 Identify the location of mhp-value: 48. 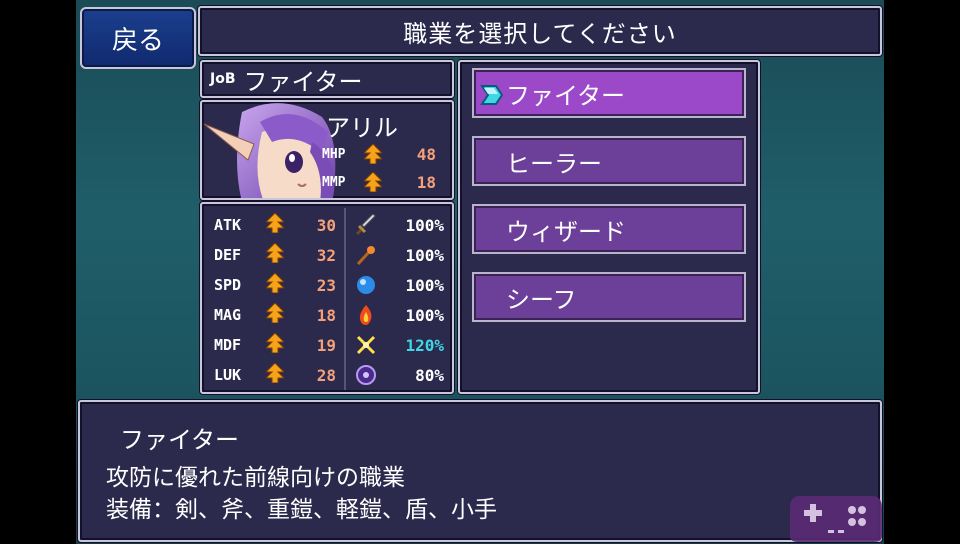
(426, 154).